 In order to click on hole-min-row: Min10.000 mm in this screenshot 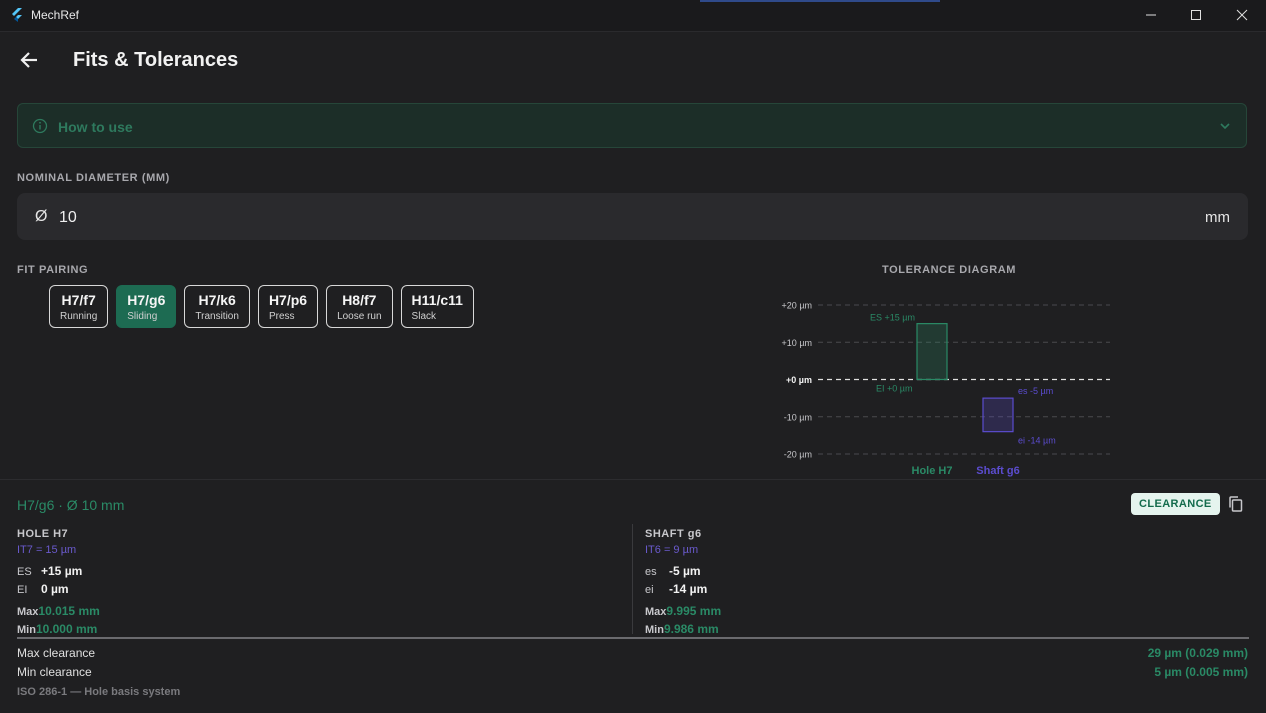, I will do `click(317, 629)`.